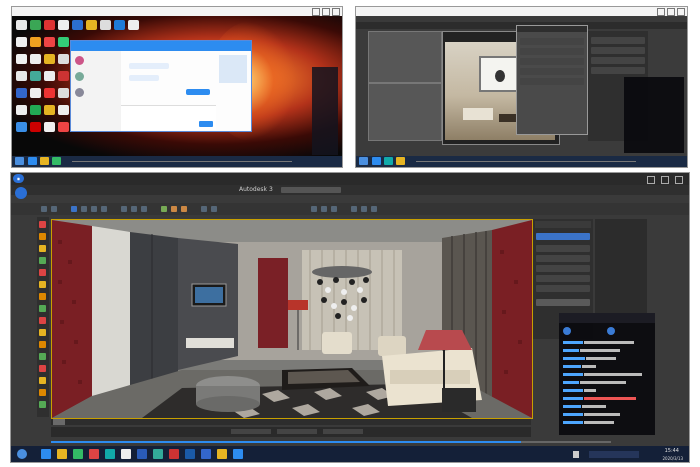  What do you see at coordinates (174, 209) in the screenshot?
I see `render-setup-icon` at bounding box center [174, 209].